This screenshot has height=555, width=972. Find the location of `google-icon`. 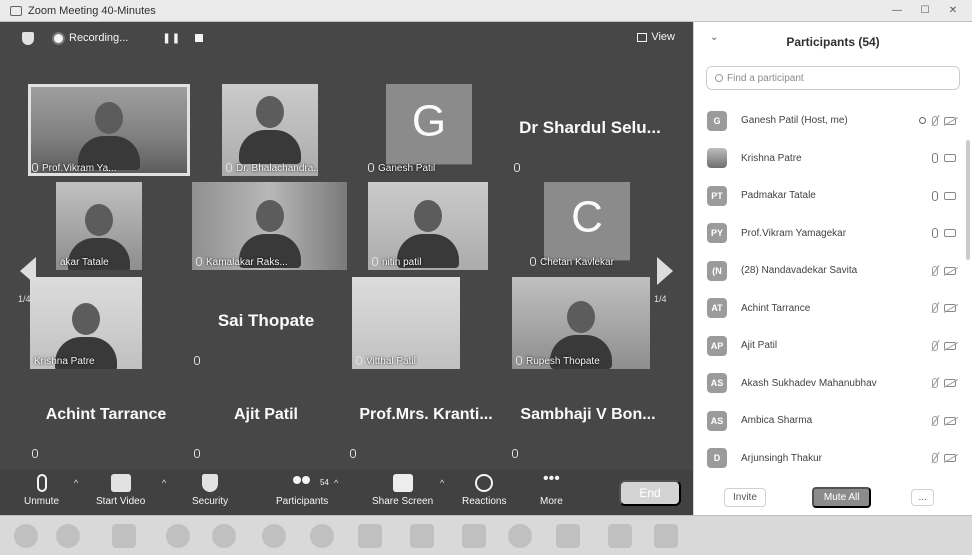

google-icon is located at coordinates (520, 536).